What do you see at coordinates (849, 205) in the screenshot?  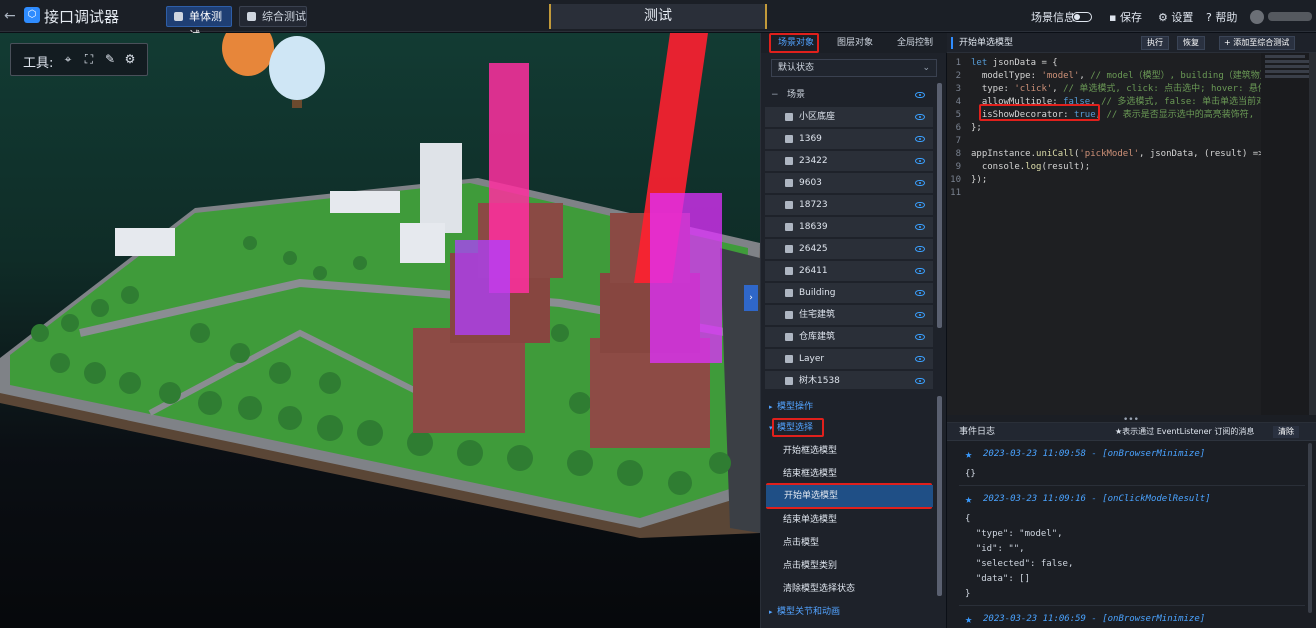 I see `tree-item: 18723` at bounding box center [849, 205].